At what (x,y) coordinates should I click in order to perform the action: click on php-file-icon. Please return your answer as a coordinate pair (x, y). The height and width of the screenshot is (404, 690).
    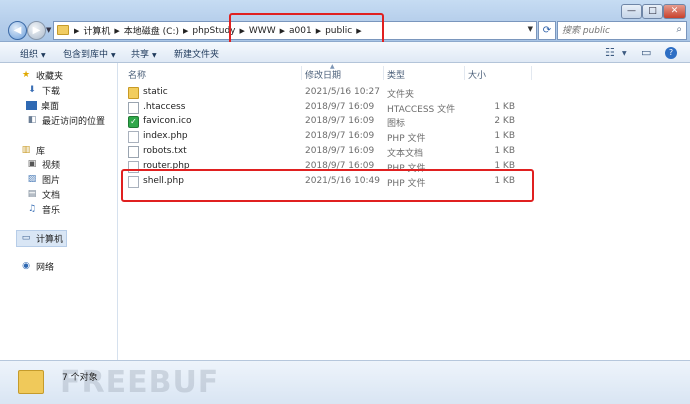
    Looking at the image, I should click on (133, 137).